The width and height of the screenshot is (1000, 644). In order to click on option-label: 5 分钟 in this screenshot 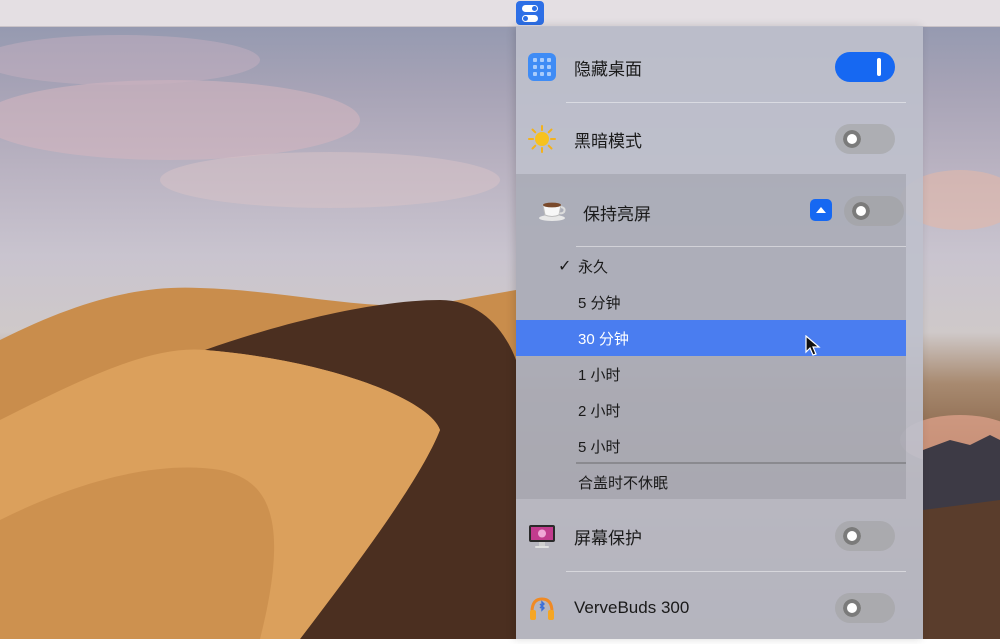, I will do `click(599, 303)`.